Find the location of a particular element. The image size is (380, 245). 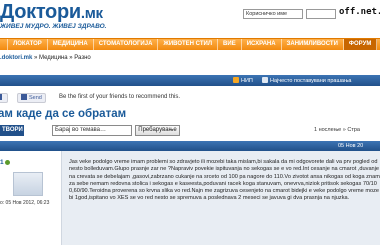

username-field: Корисничко име is located at coordinates (273, 14).